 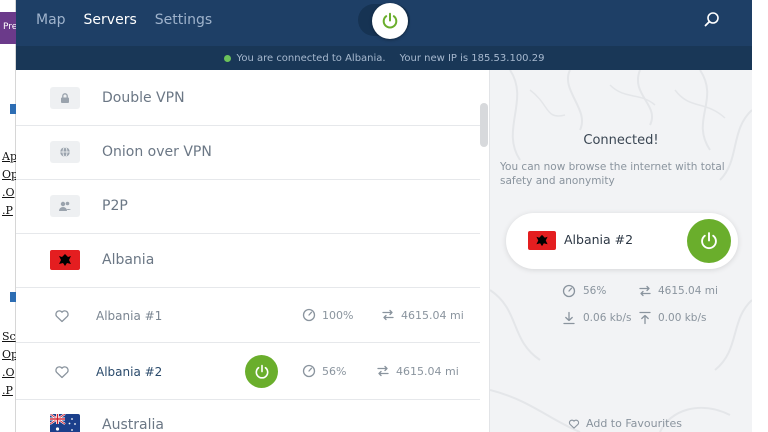 What do you see at coordinates (248, 153) in the screenshot?
I see `category-row-onion-over-vpn: Onion over VPN` at bounding box center [248, 153].